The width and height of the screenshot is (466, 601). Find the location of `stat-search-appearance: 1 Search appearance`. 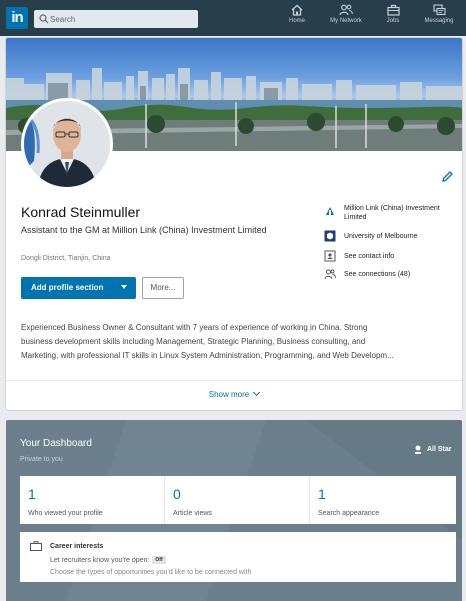

stat-search-appearance: 1 Search appearance is located at coordinates (383, 500).